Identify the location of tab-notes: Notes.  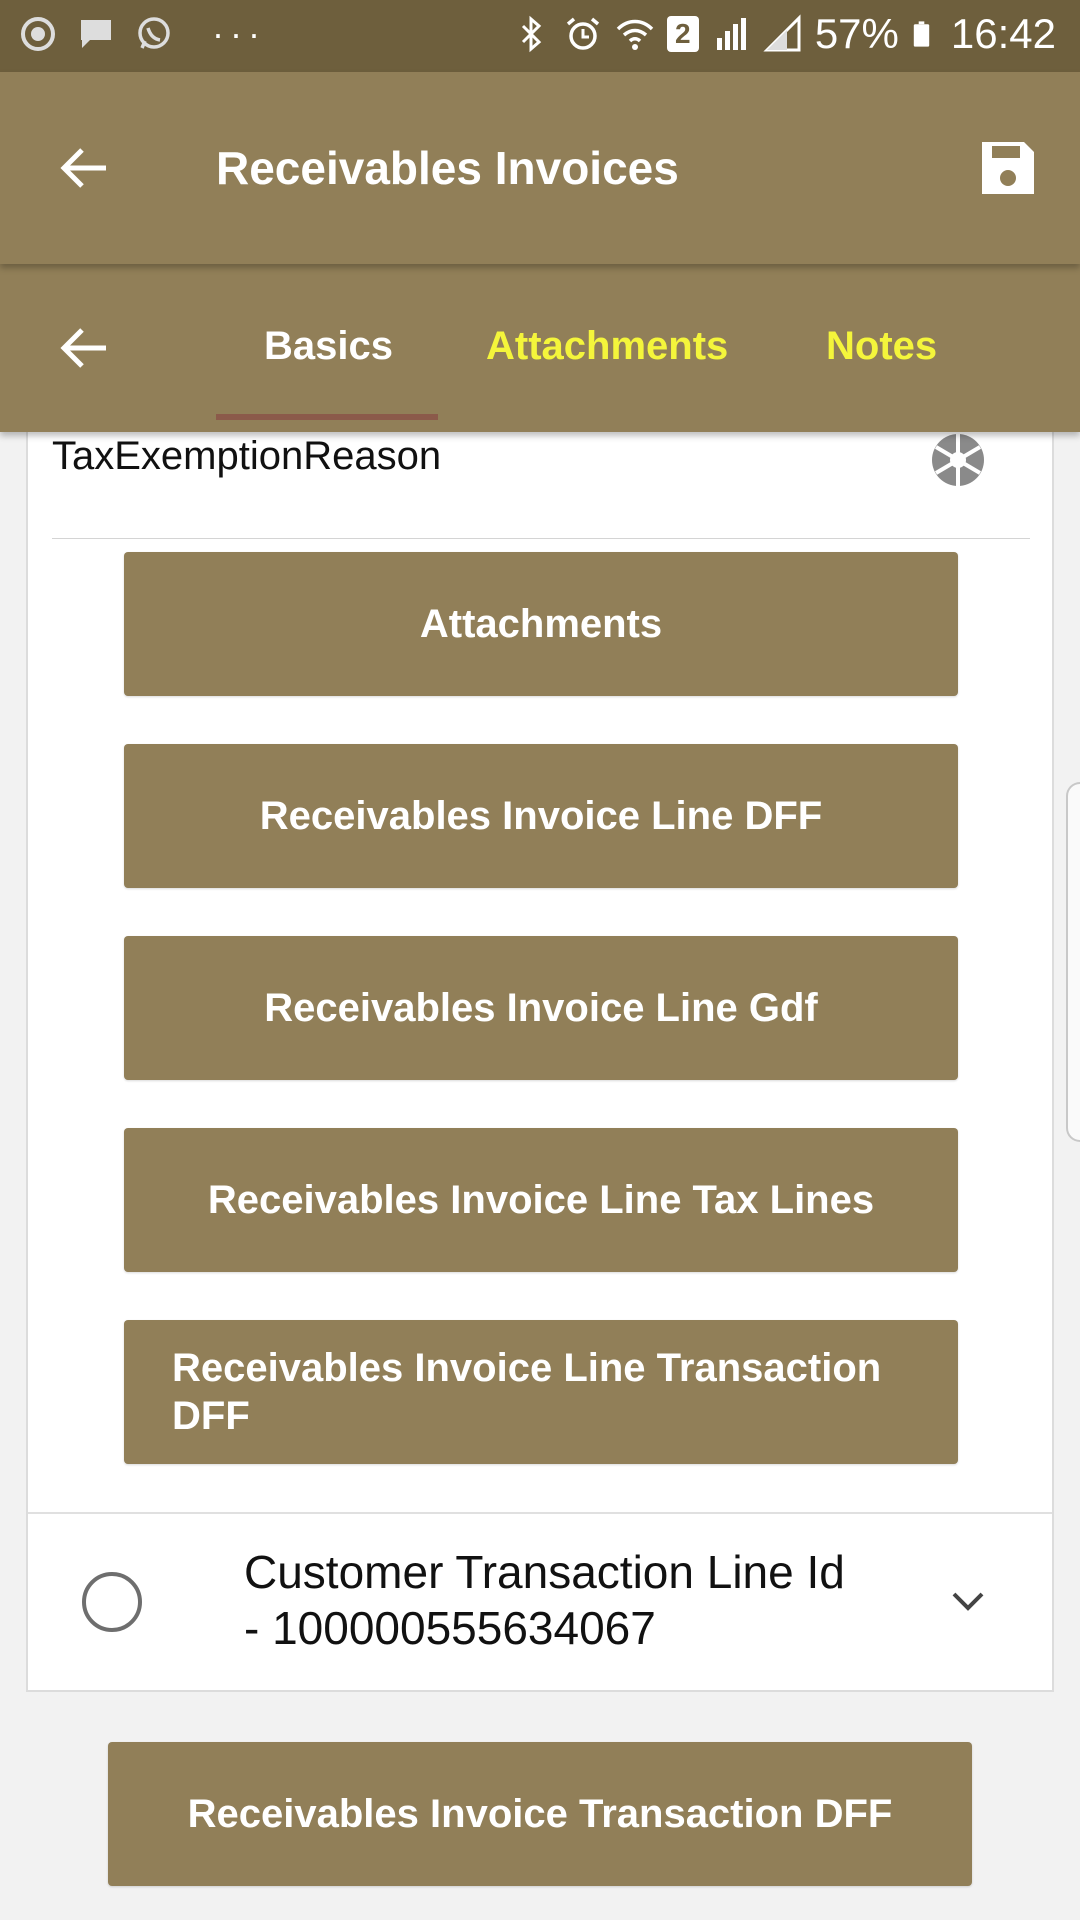
(881, 346).